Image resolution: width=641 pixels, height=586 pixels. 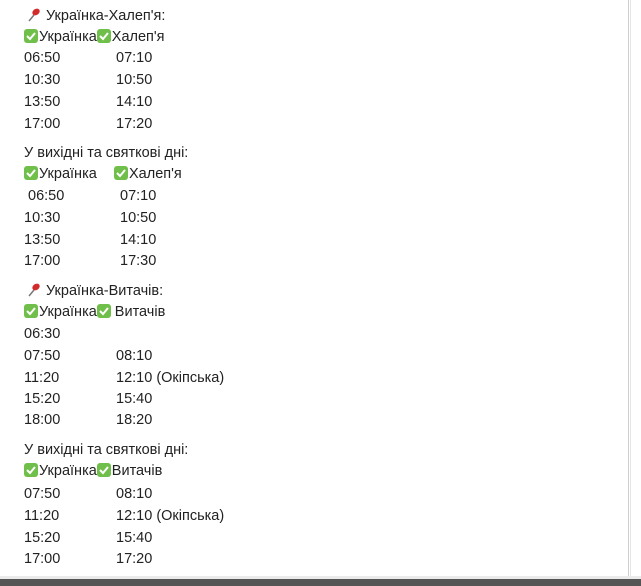 I want to click on departure-time: 18:00, so click(x=42, y=420).